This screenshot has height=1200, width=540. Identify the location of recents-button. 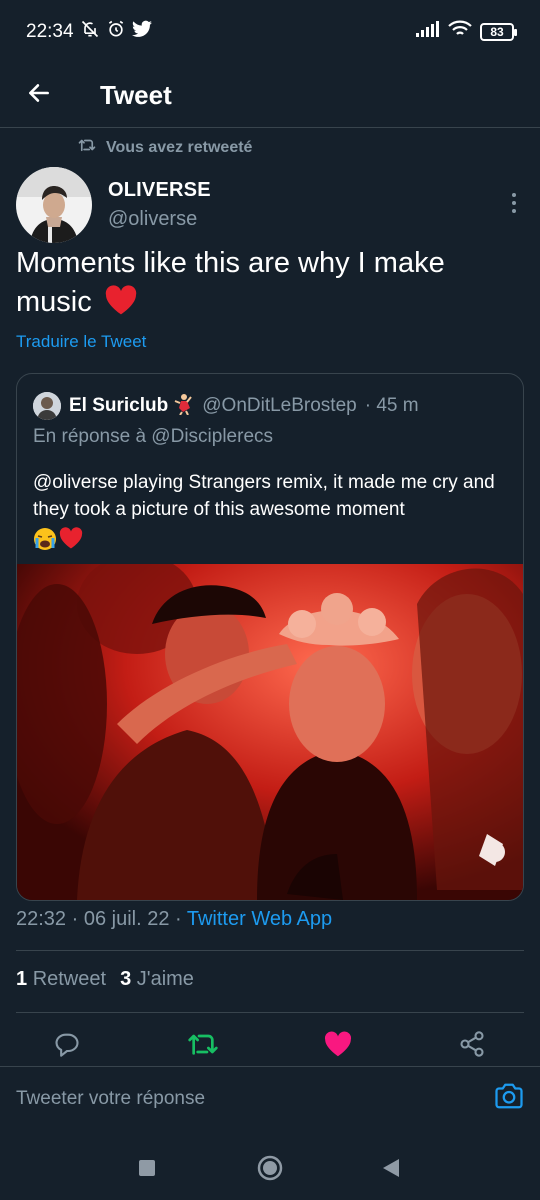
(147, 1170).